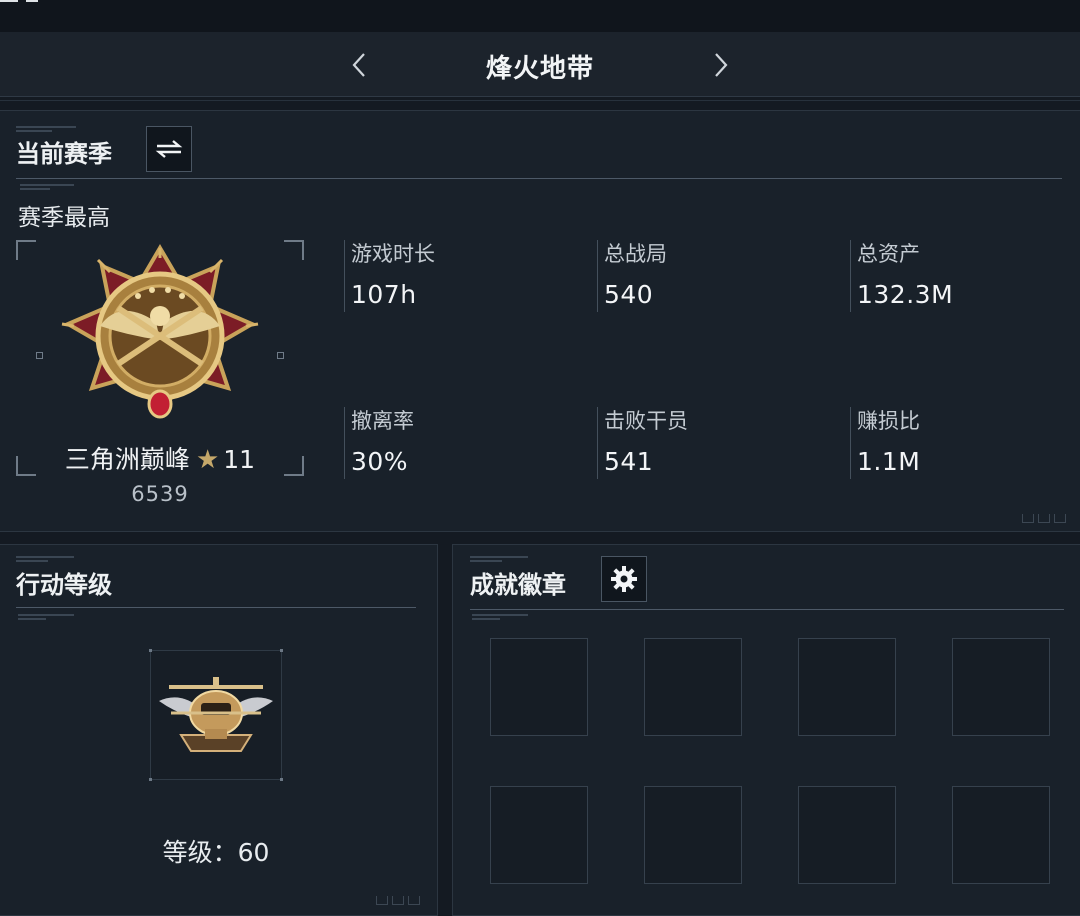  Describe the element at coordinates (889, 461) in the screenshot. I see `stat-value: 1.1M` at that location.